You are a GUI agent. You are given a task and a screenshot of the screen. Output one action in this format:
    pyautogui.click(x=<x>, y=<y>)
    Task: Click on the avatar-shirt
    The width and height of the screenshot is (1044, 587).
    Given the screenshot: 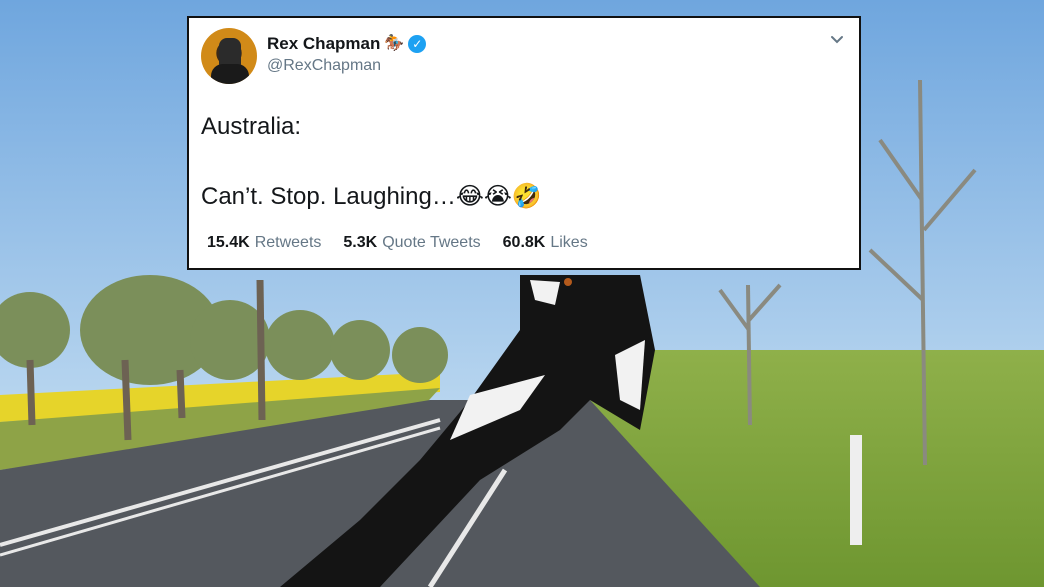 What is the action you would take?
    pyautogui.click(x=230, y=74)
    